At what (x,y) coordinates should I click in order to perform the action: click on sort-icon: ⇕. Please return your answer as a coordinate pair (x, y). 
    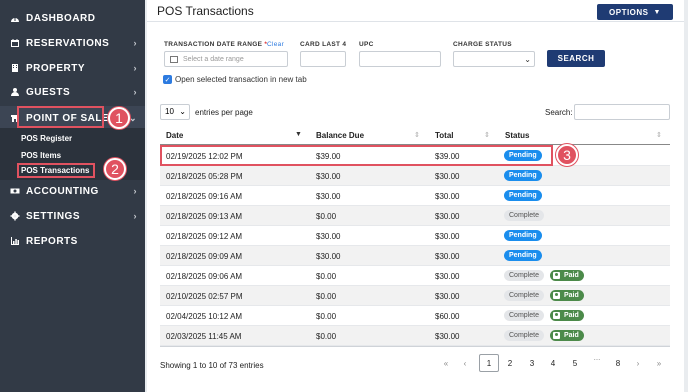
    Looking at the image, I should click on (659, 135).